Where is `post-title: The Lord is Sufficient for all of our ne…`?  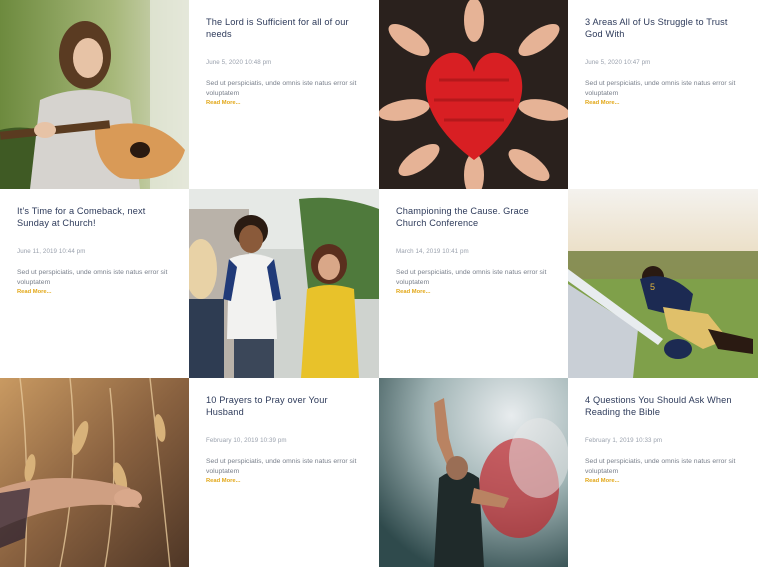
post-title: The Lord is Sufficient for all of our ne… is located at coordinates (284, 28).